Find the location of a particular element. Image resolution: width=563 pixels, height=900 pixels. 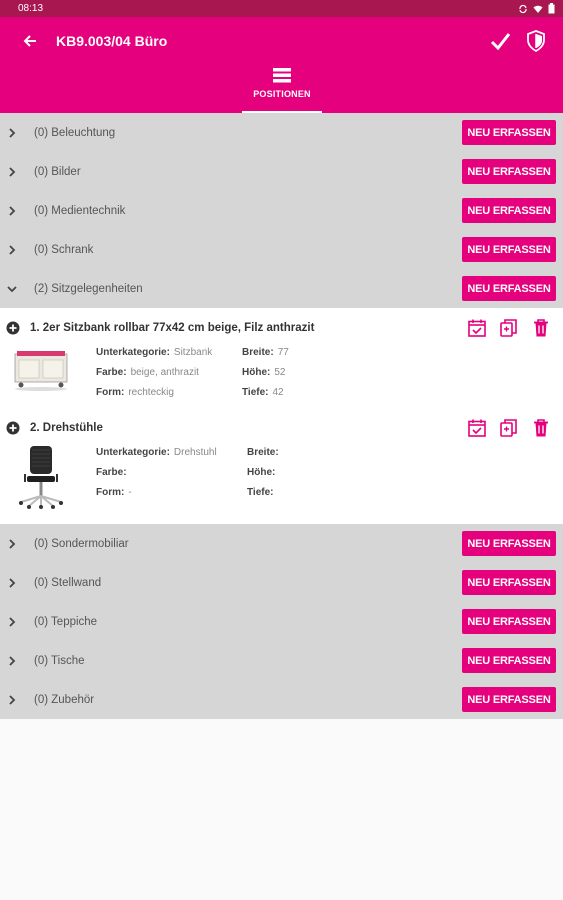

category-label: (0) Sondermobiliar is located at coordinates (81, 543).